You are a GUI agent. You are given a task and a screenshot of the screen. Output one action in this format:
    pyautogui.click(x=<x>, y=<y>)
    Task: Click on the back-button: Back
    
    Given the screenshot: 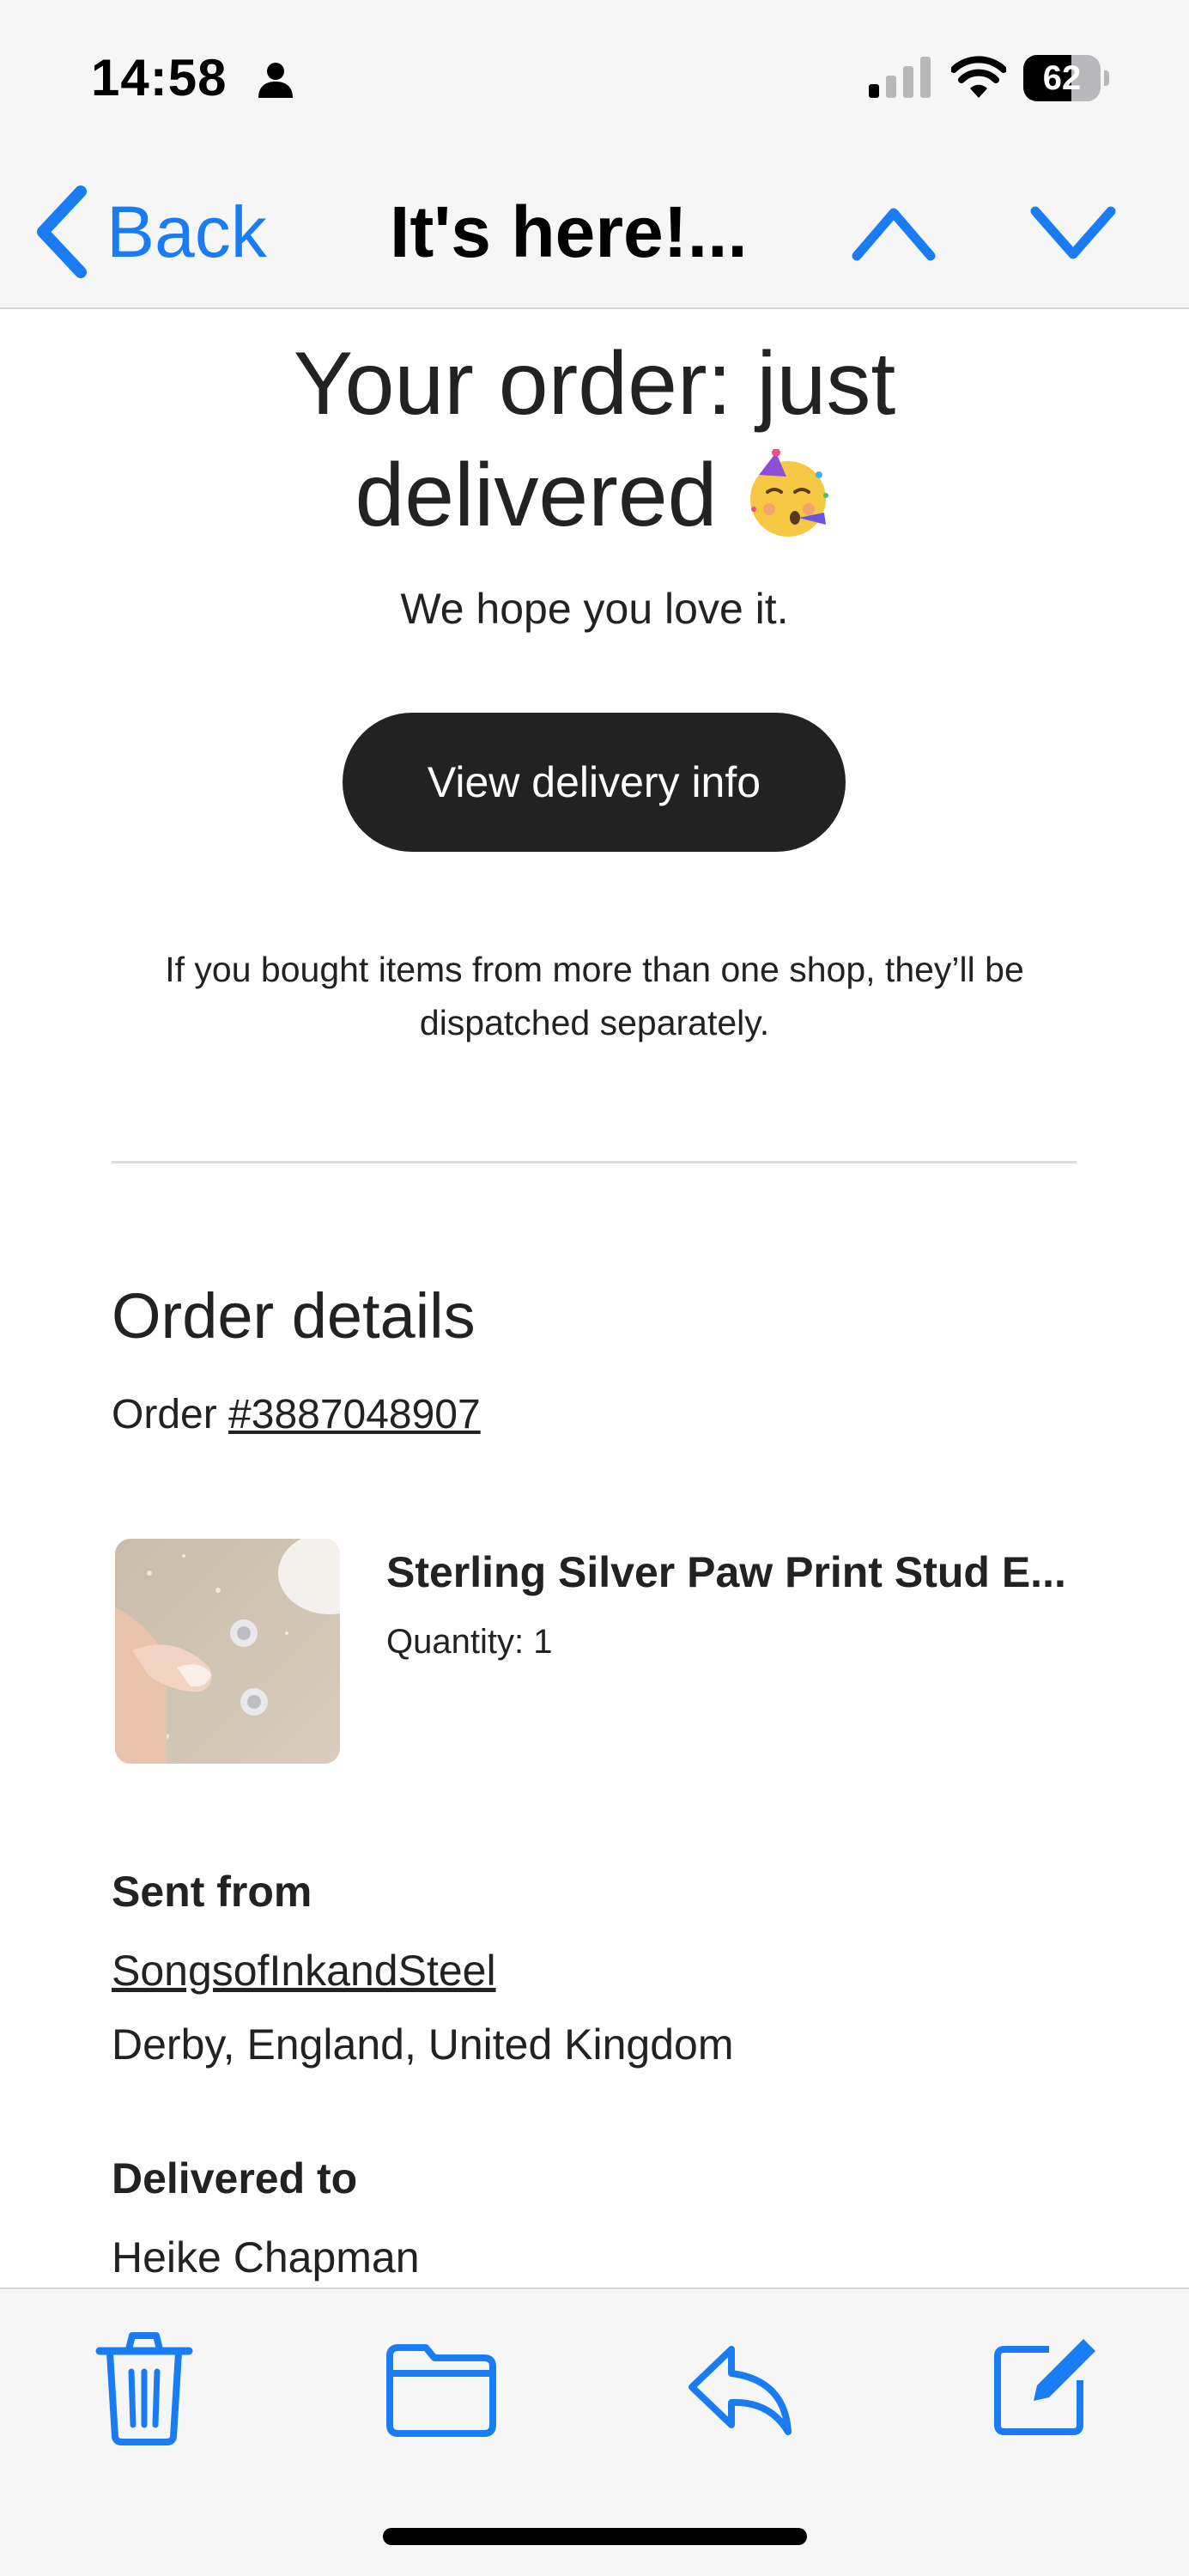 What is the action you would take?
    pyautogui.click(x=149, y=231)
    